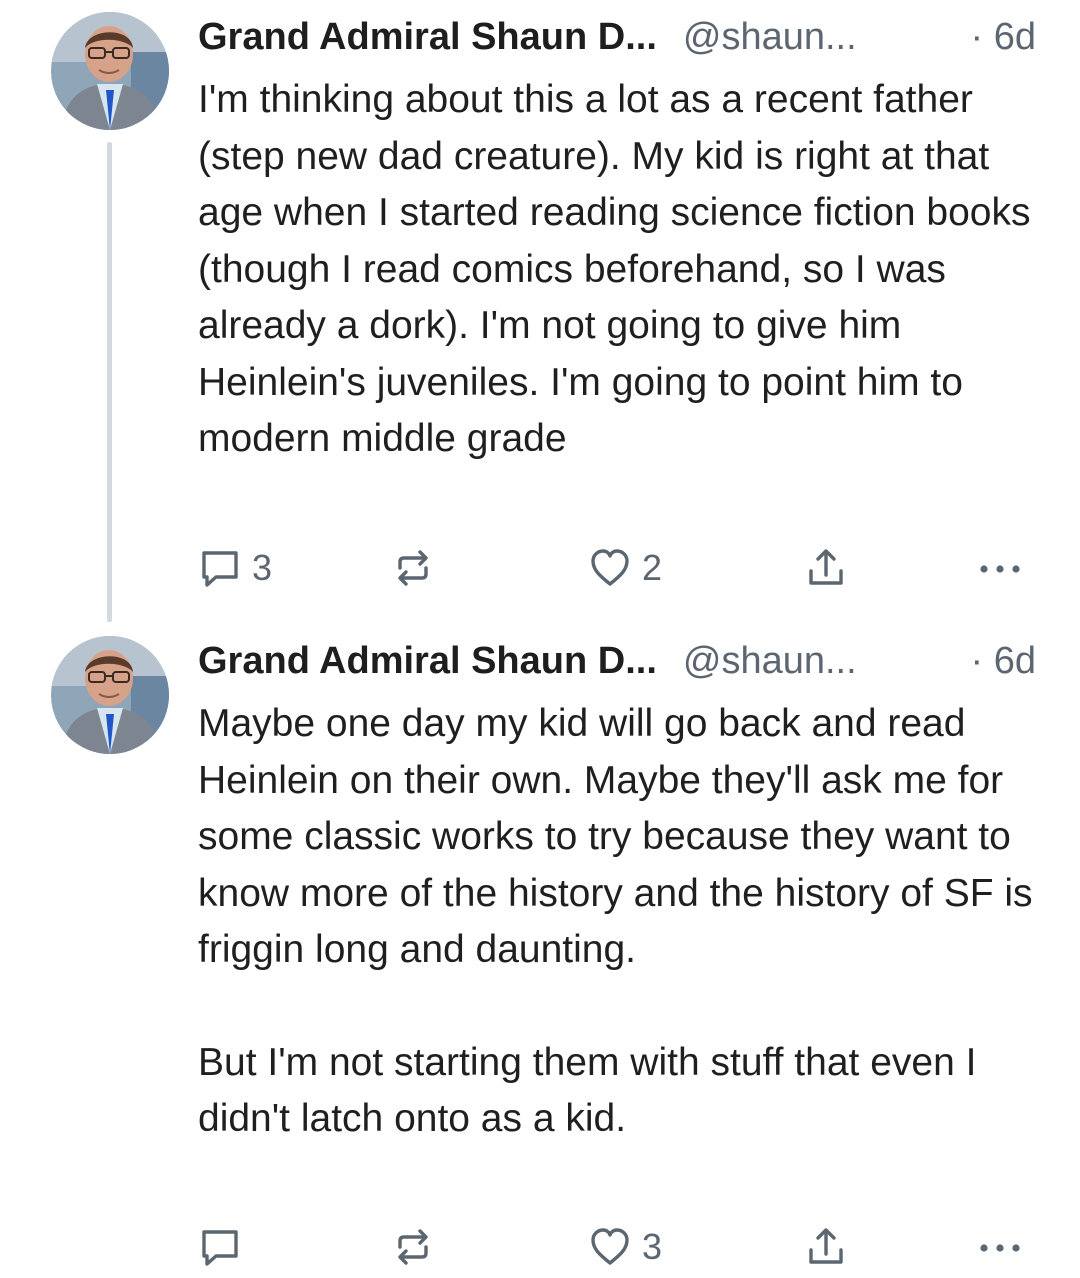  I want to click on like-button: 3, so click(625, 1247).